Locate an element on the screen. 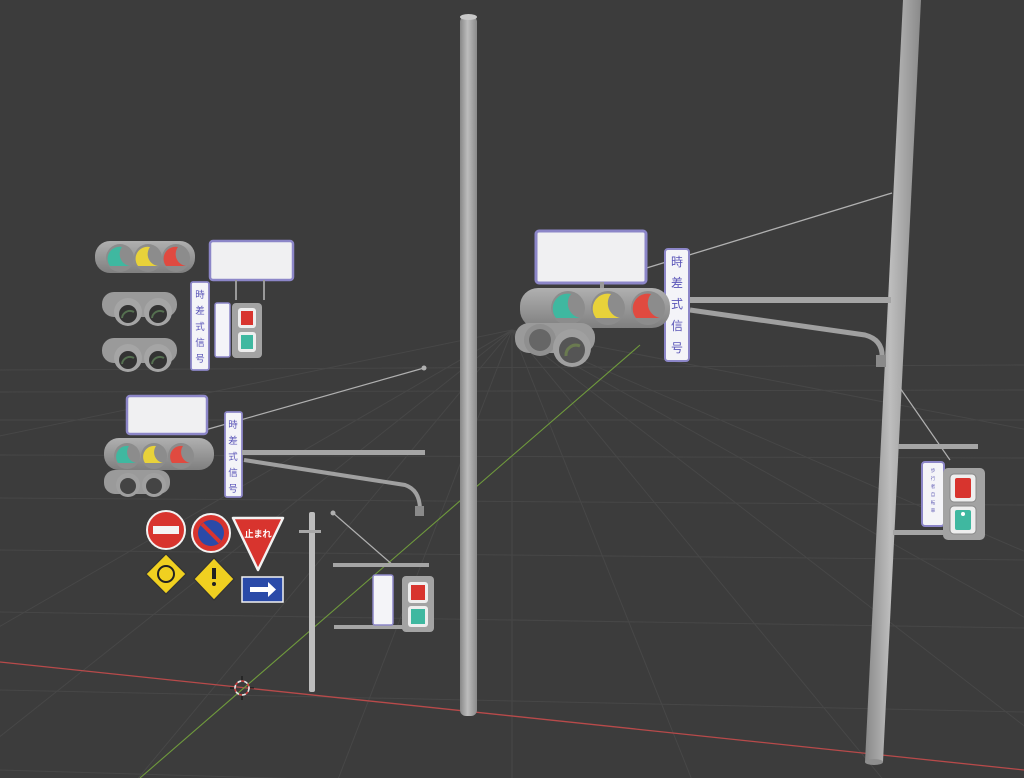 The image size is (1024, 778). horizontal-3-lamp-signal is located at coordinates (145, 257).